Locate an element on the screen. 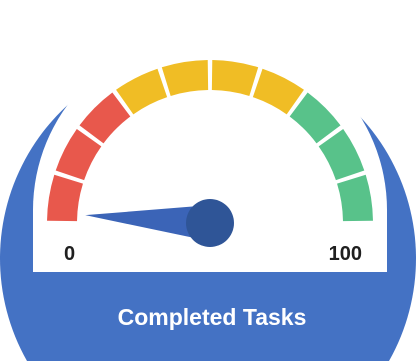  gauge-hub is located at coordinates (210, 223).